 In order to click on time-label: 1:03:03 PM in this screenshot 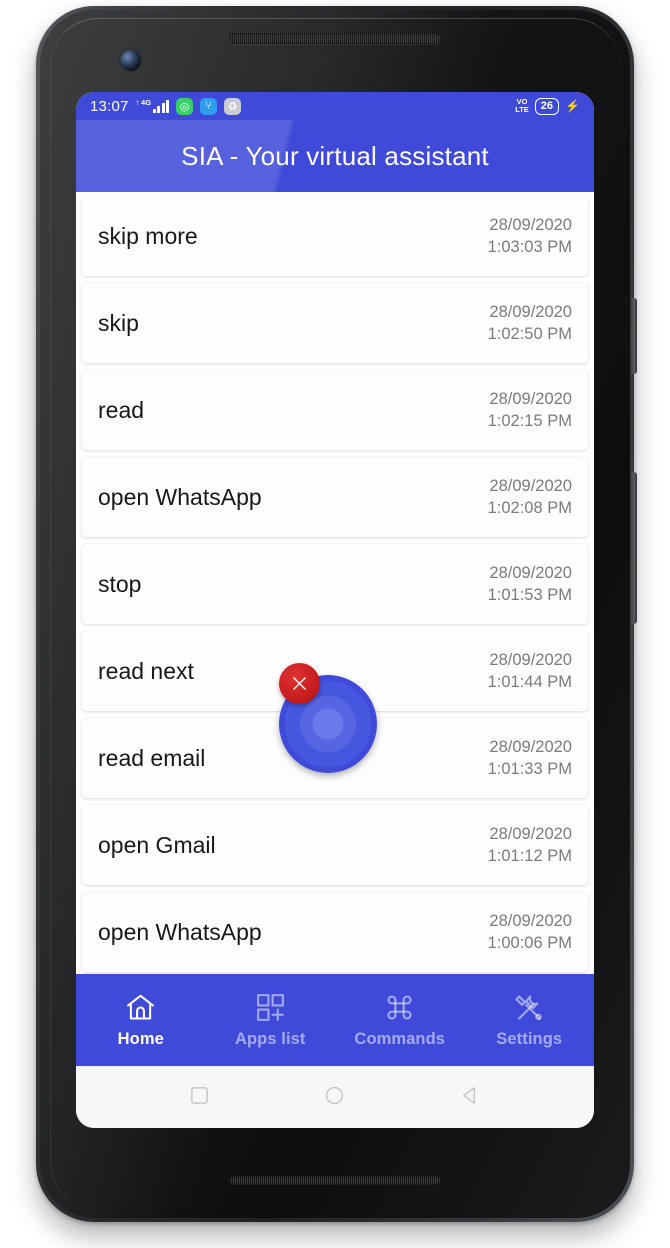, I will do `click(529, 247)`.